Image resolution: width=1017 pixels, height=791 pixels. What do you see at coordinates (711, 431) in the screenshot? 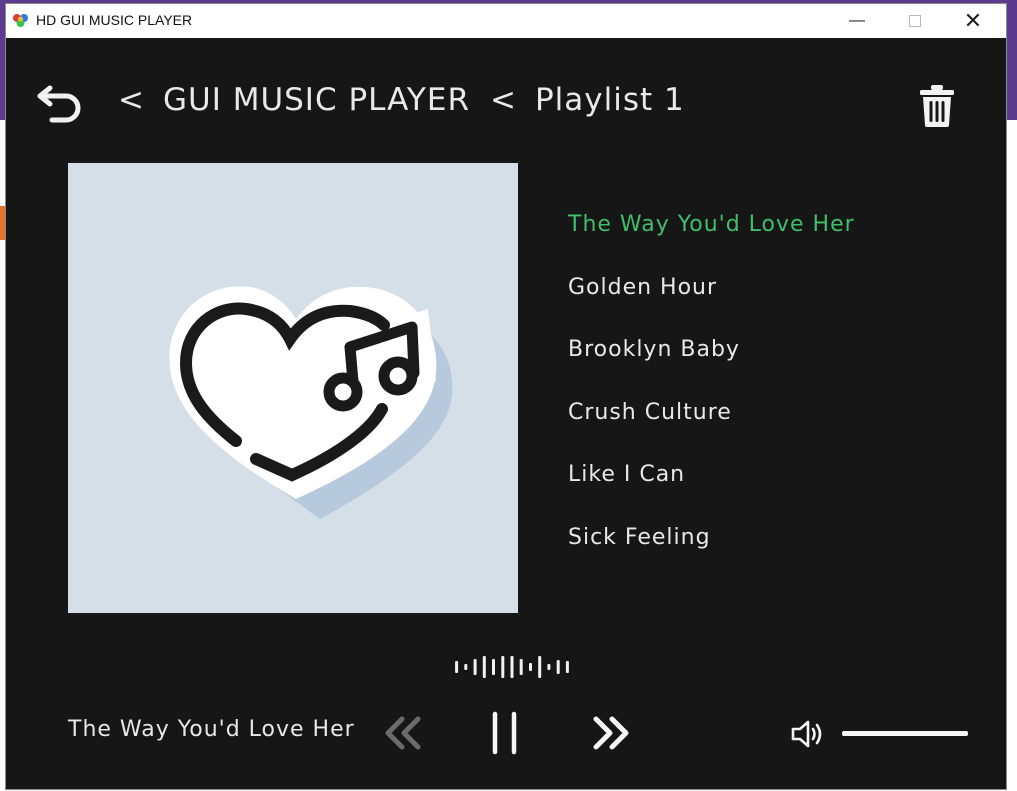
I see `song-item: Crush Culture` at bounding box center [711, 431].